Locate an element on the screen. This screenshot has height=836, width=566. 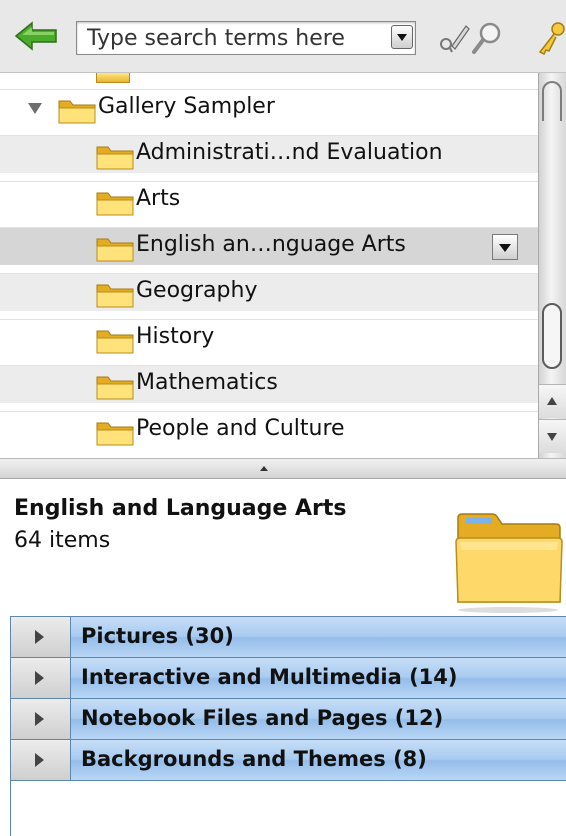
category-header: Notebook Files and Pages (12) is located at coordinates (318, 719).